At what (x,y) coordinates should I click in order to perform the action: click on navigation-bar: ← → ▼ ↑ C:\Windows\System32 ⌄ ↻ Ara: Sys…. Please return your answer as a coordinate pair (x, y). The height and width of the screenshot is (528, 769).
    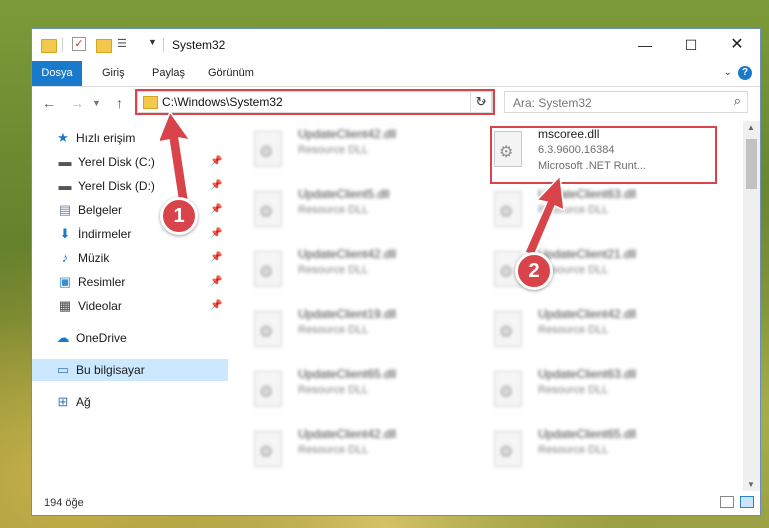
    Looking at the image, I should click on (396, 103).